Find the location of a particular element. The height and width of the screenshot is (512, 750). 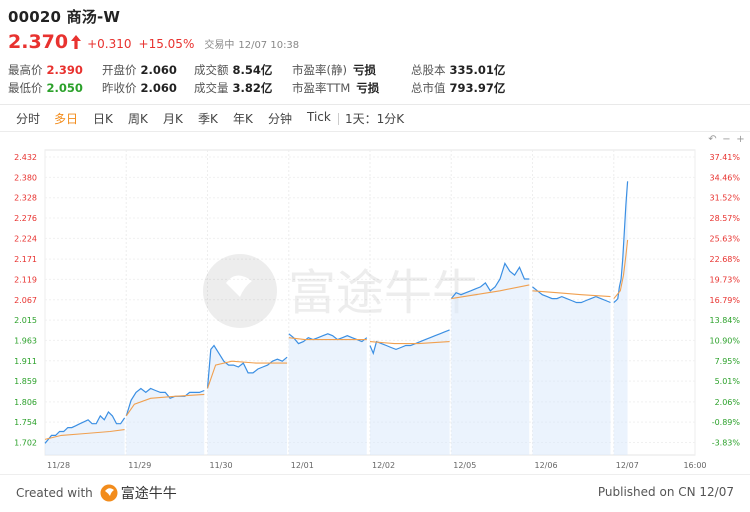

pct-tick-label: 7.95% is located at coordinates (728, 361).